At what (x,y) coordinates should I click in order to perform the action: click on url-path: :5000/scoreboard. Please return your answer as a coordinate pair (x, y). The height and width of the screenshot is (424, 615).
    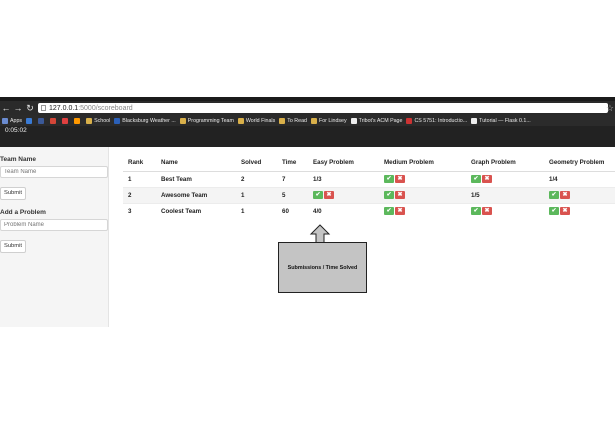
    Looking at the image, I should click on (105, 108).